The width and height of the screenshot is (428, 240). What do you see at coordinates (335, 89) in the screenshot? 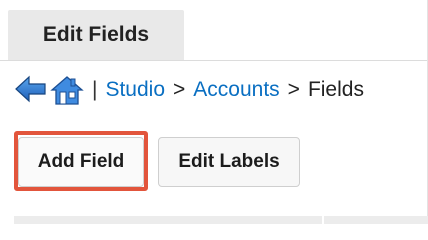
I see `breadcrumb-current: Fields` at bounding box center [335, 89].